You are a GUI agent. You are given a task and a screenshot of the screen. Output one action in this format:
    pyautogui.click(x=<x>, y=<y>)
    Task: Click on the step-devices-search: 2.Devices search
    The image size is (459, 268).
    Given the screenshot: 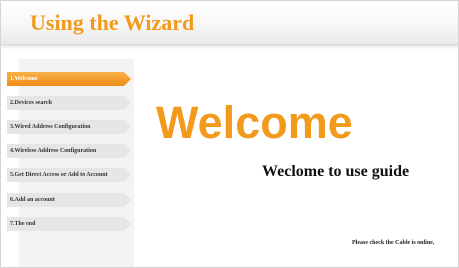 What is the action you would take?
    pyautogui.click(x=69, y=103)
    